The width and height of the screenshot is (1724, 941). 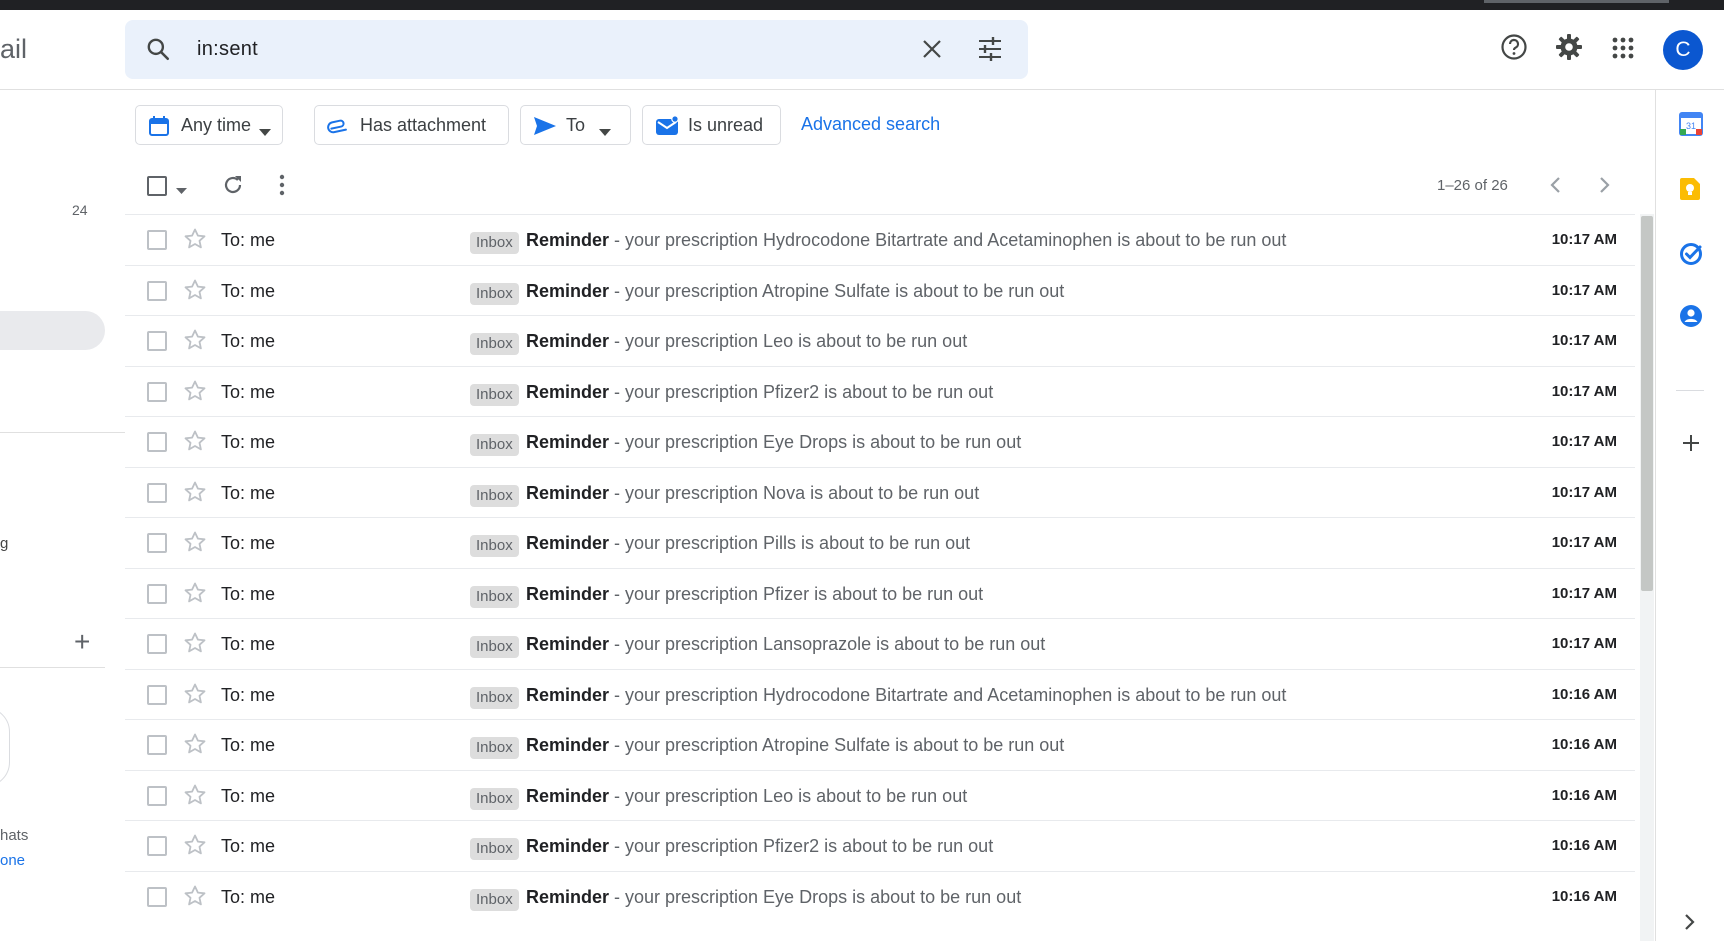 I want to click on sidebar-item-active, so click(x=52, y=330).